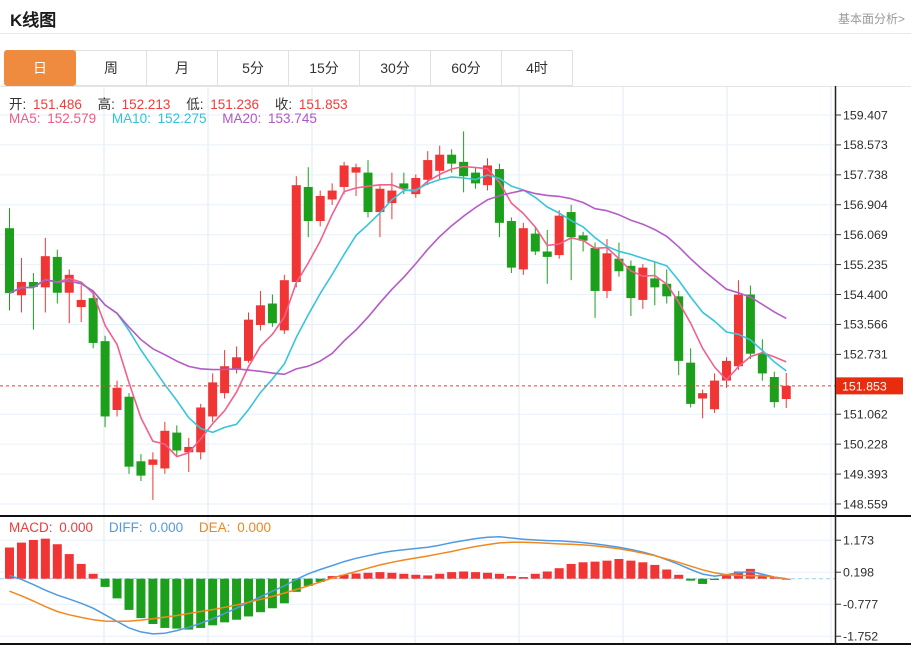 The width and height of the screenshot is (911, 646). Describe the element at coordinates (33, 20) in the screenshot. I see `page-title: K线图` at that location.